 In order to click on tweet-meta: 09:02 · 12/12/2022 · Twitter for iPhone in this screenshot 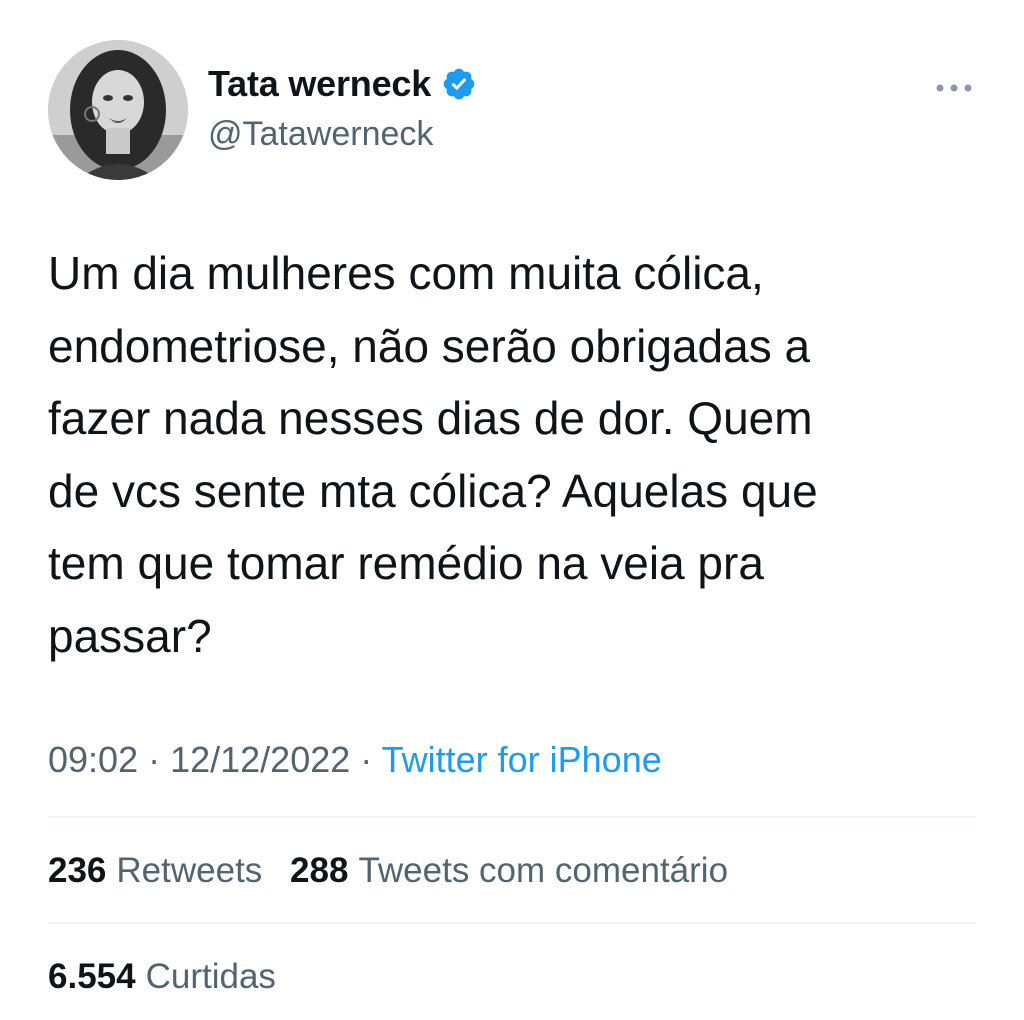, I will do `click(355, 760)`.